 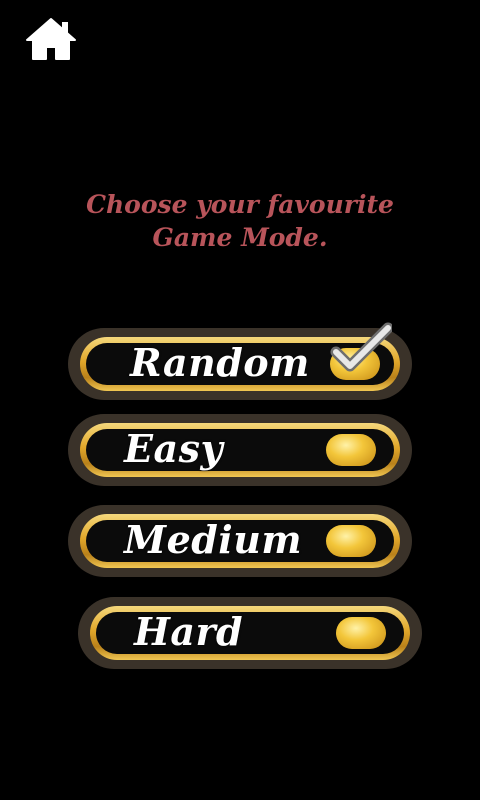 What do you see at coordinates (240, 221) in the screenshot?
I see `game-mode-prompt: Choose your favourite Game Mode.` at bounding box center [240, 221].